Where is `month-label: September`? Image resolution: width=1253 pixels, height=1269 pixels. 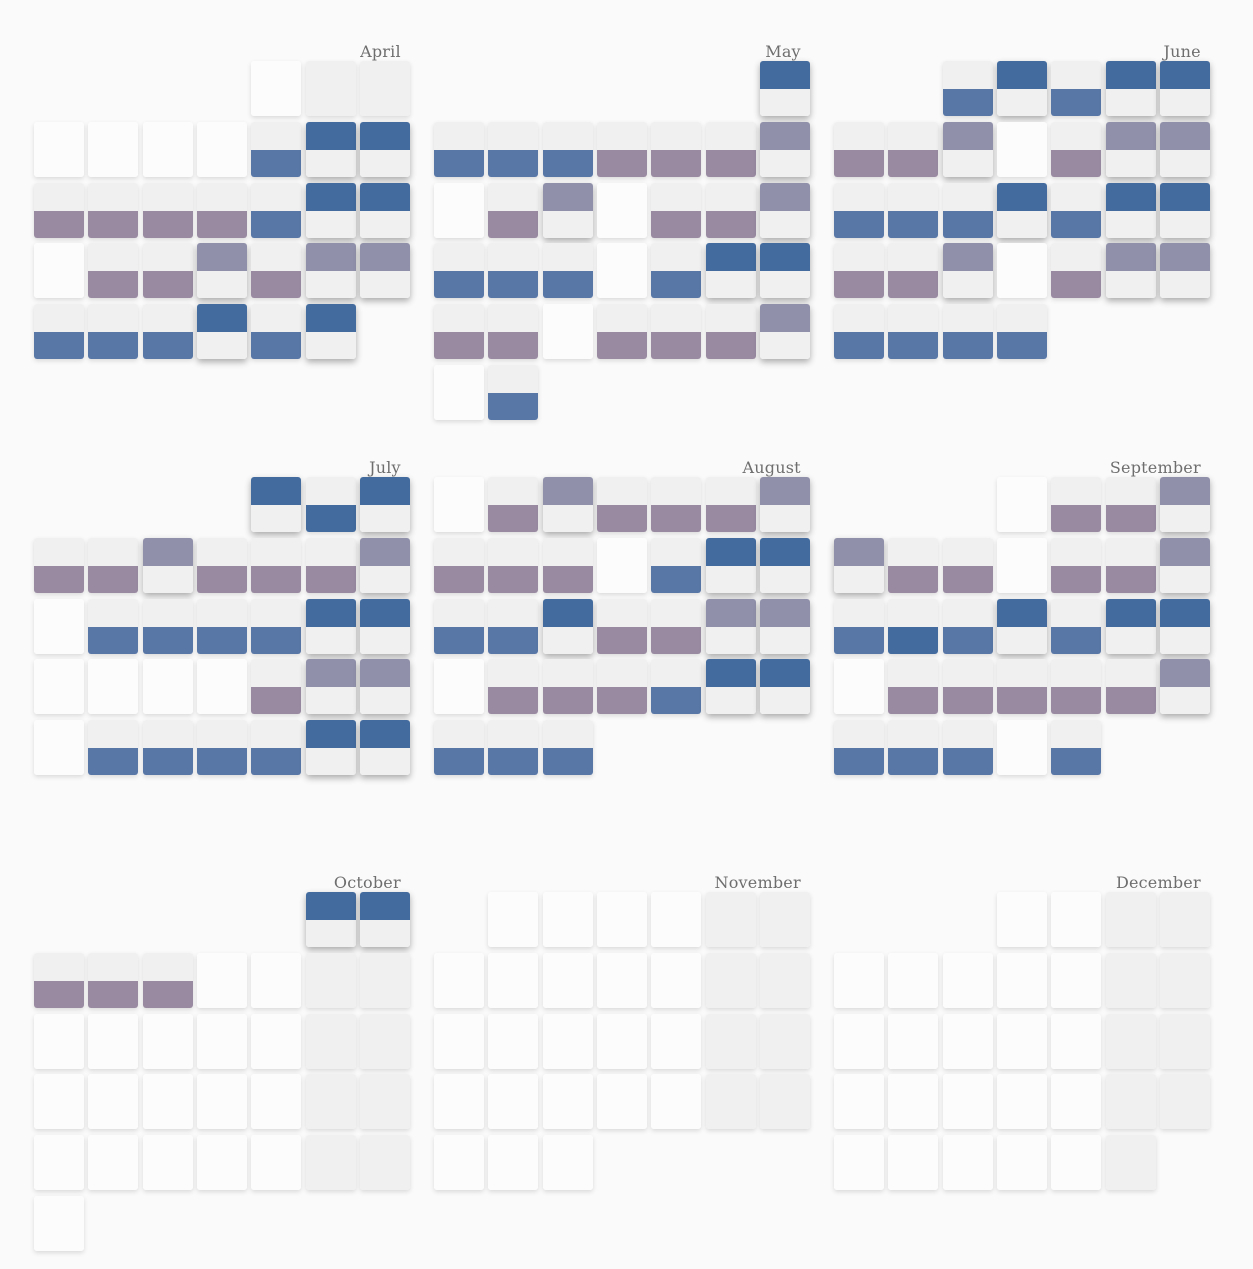 month-label: September is located at coordinates (1155, 467).